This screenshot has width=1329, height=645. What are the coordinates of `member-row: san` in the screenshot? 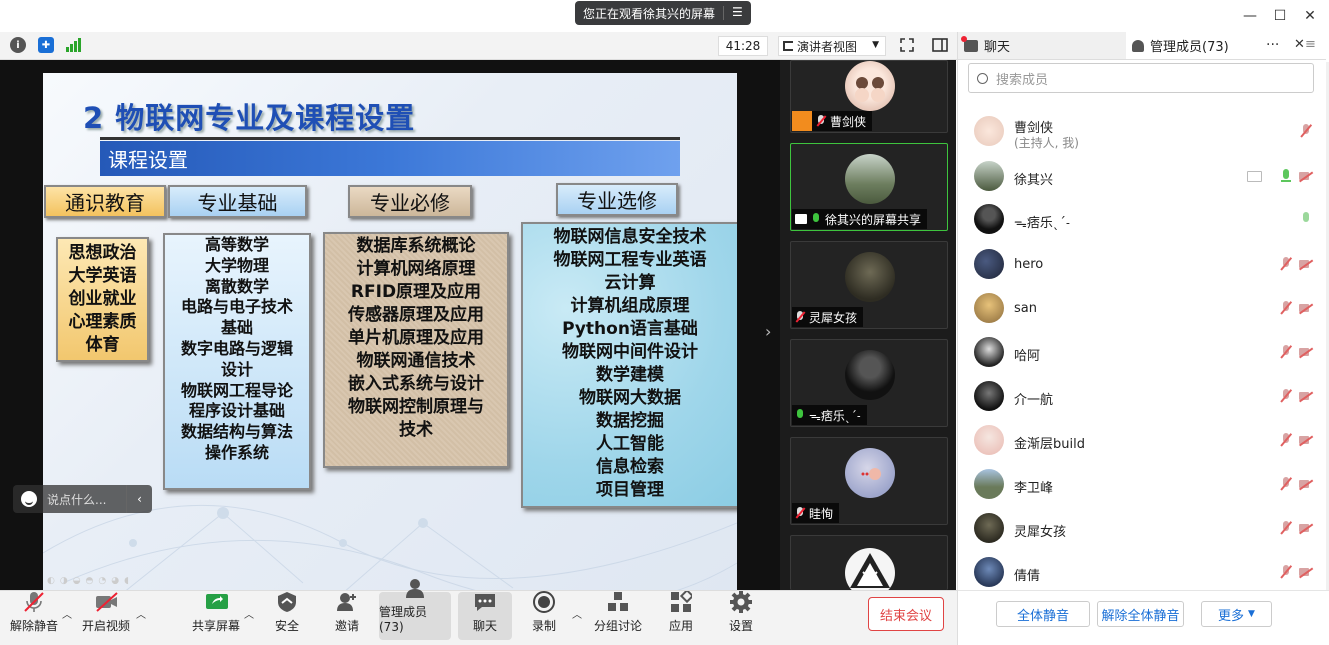 It's located at (1138, 309).